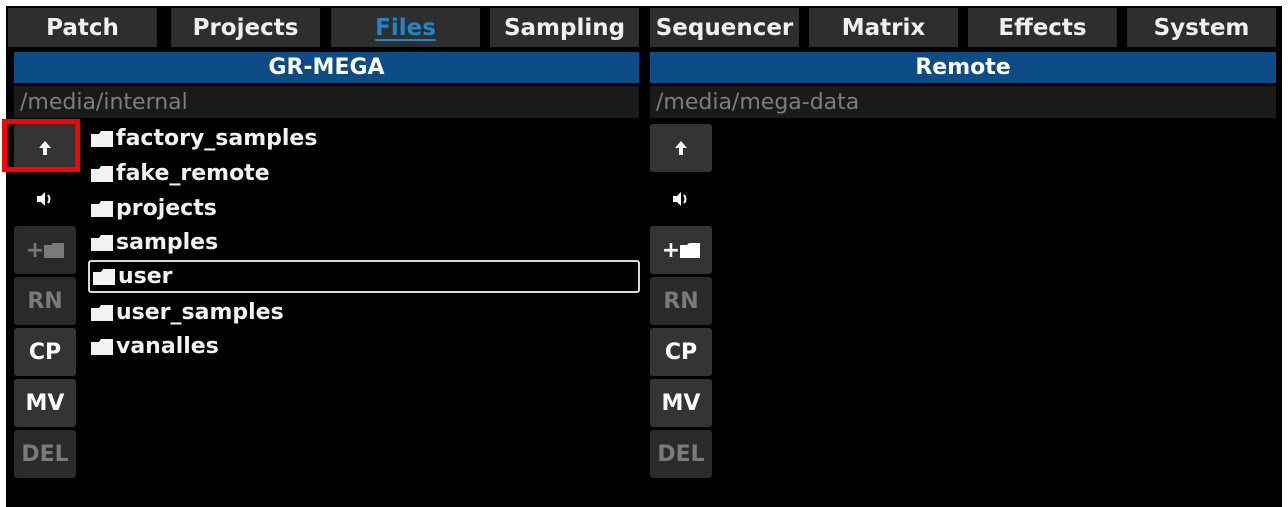  Describe the element at coordinates (326, 102) in the screenshot. I see `left-path-bar: /media/internal` at that location.